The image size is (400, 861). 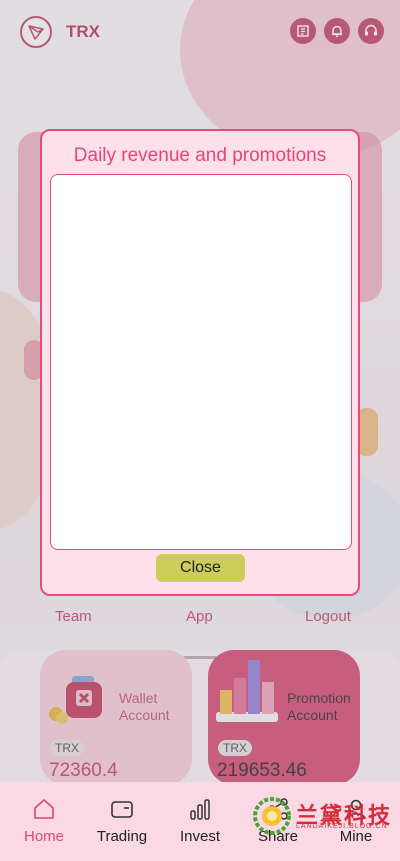 What do you see at coordinates (44, 809) in the screenshot?
I see `home-icon` at bounding box center [44, 809].